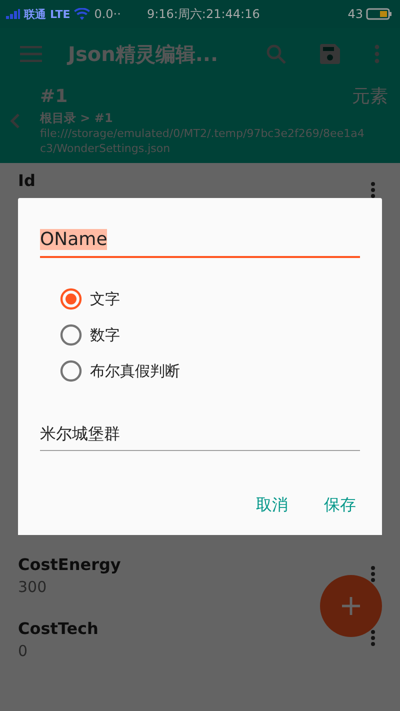 The image size is (400, 711). Describe the element at coordinates (33, 587) in the screenshot. I see `item-value: 300` at that location.